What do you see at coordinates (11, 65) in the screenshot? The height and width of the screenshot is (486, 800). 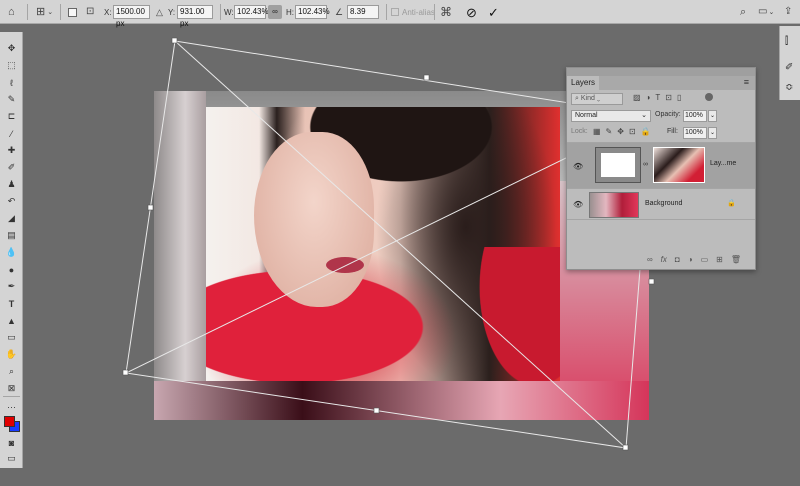 I see `marquee-tool-icon: ⬚` at bounding box center [11, 65].